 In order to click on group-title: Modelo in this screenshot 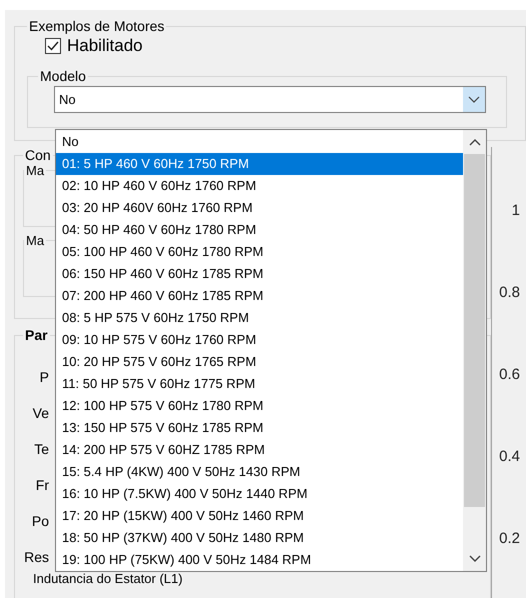, I will do `click(63, 76)`.